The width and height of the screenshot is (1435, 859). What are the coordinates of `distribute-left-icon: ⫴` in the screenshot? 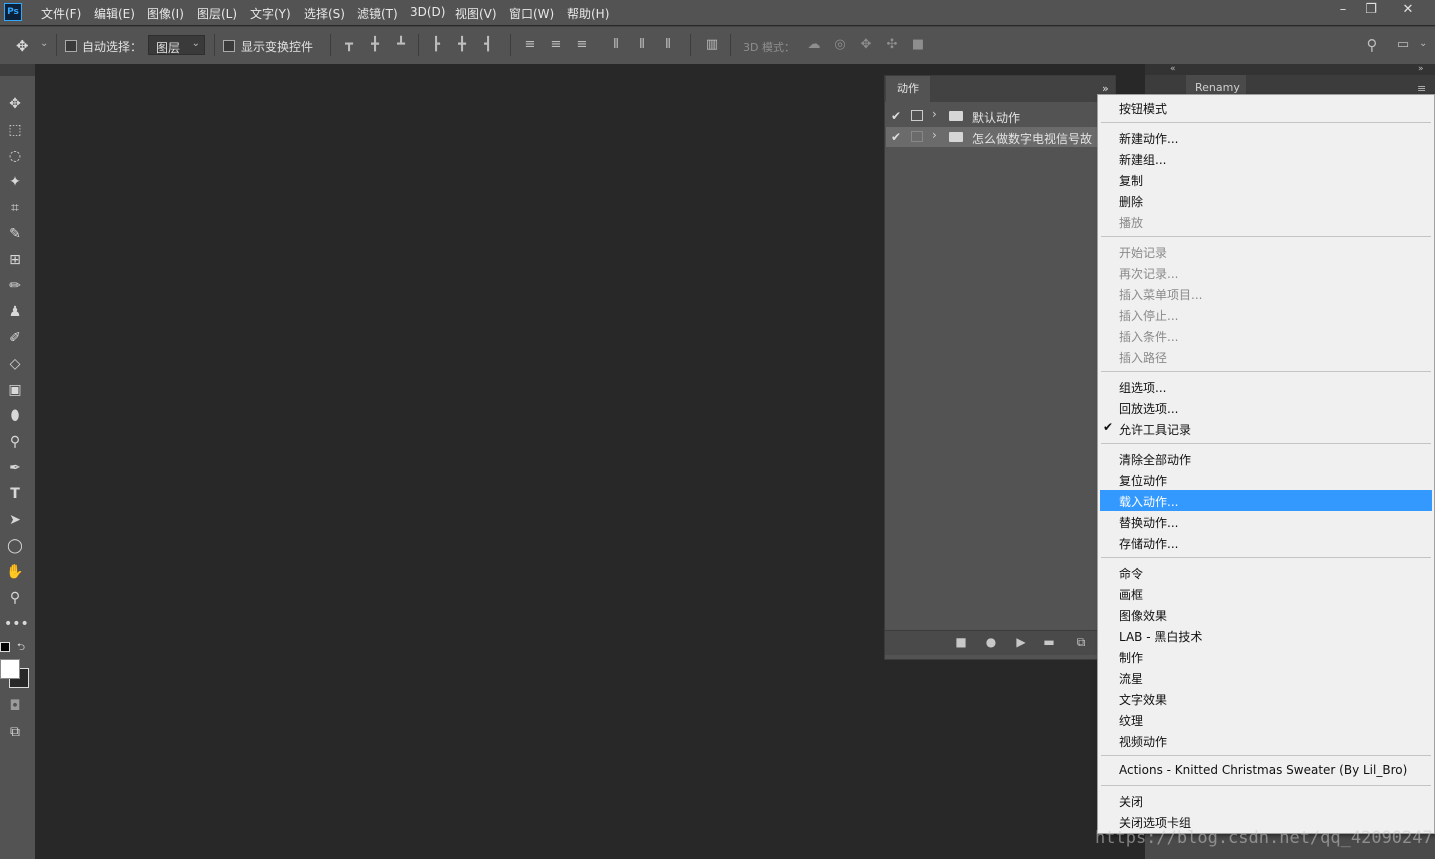 It's located at (616, 45).